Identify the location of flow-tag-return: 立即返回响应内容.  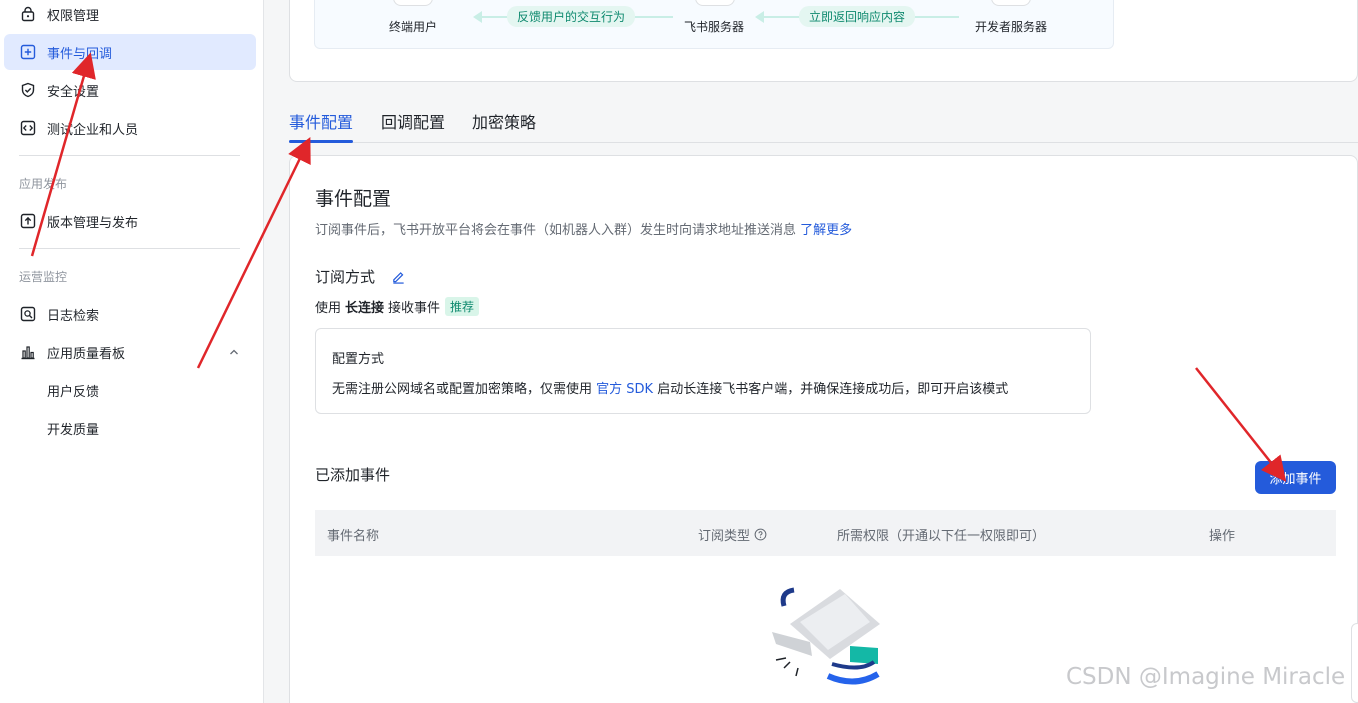
(857, 16).